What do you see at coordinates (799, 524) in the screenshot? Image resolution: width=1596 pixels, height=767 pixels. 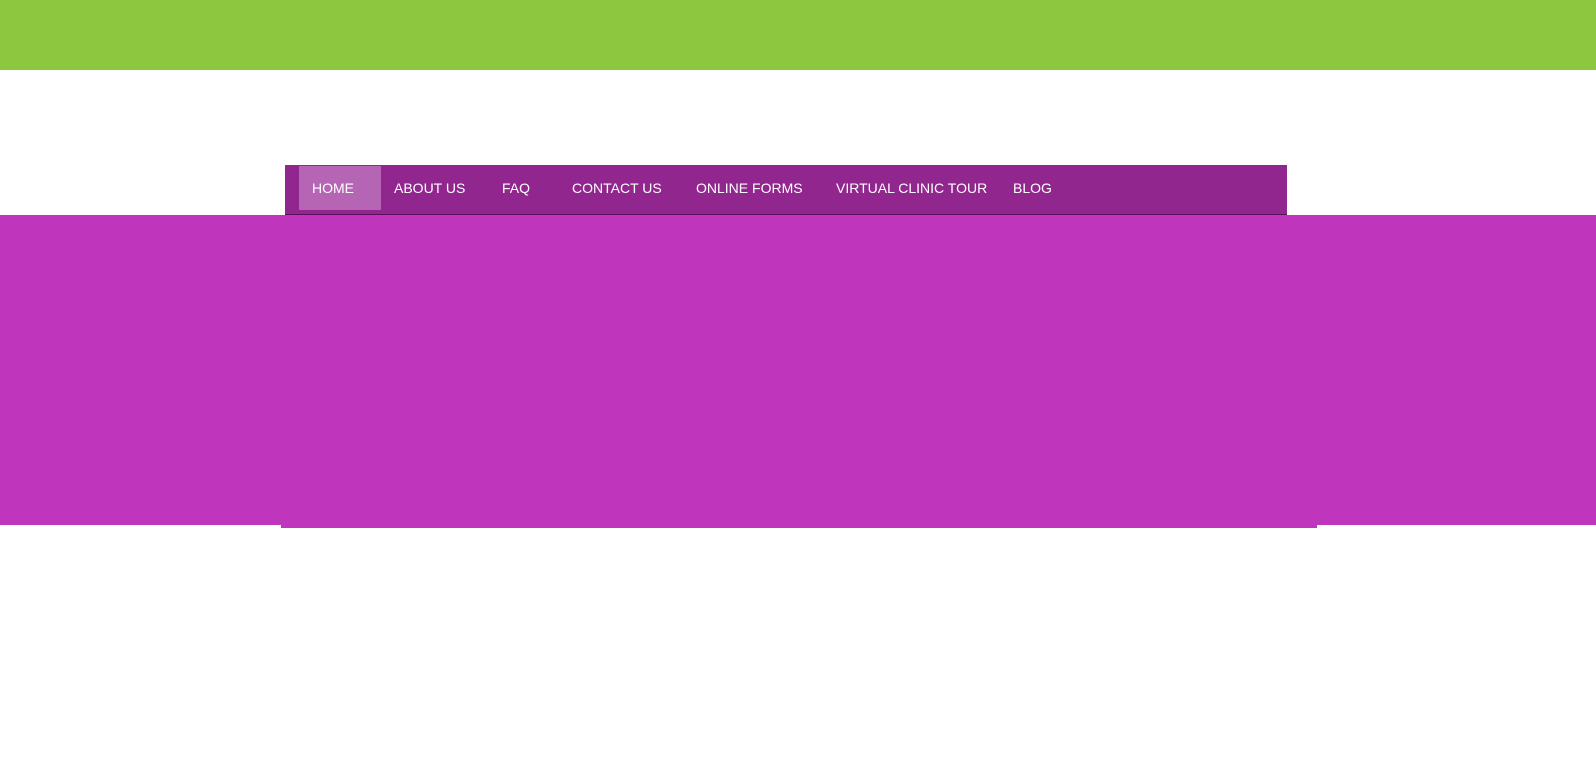 I see `hero-banner-edge` at bounding box center [799, 524].